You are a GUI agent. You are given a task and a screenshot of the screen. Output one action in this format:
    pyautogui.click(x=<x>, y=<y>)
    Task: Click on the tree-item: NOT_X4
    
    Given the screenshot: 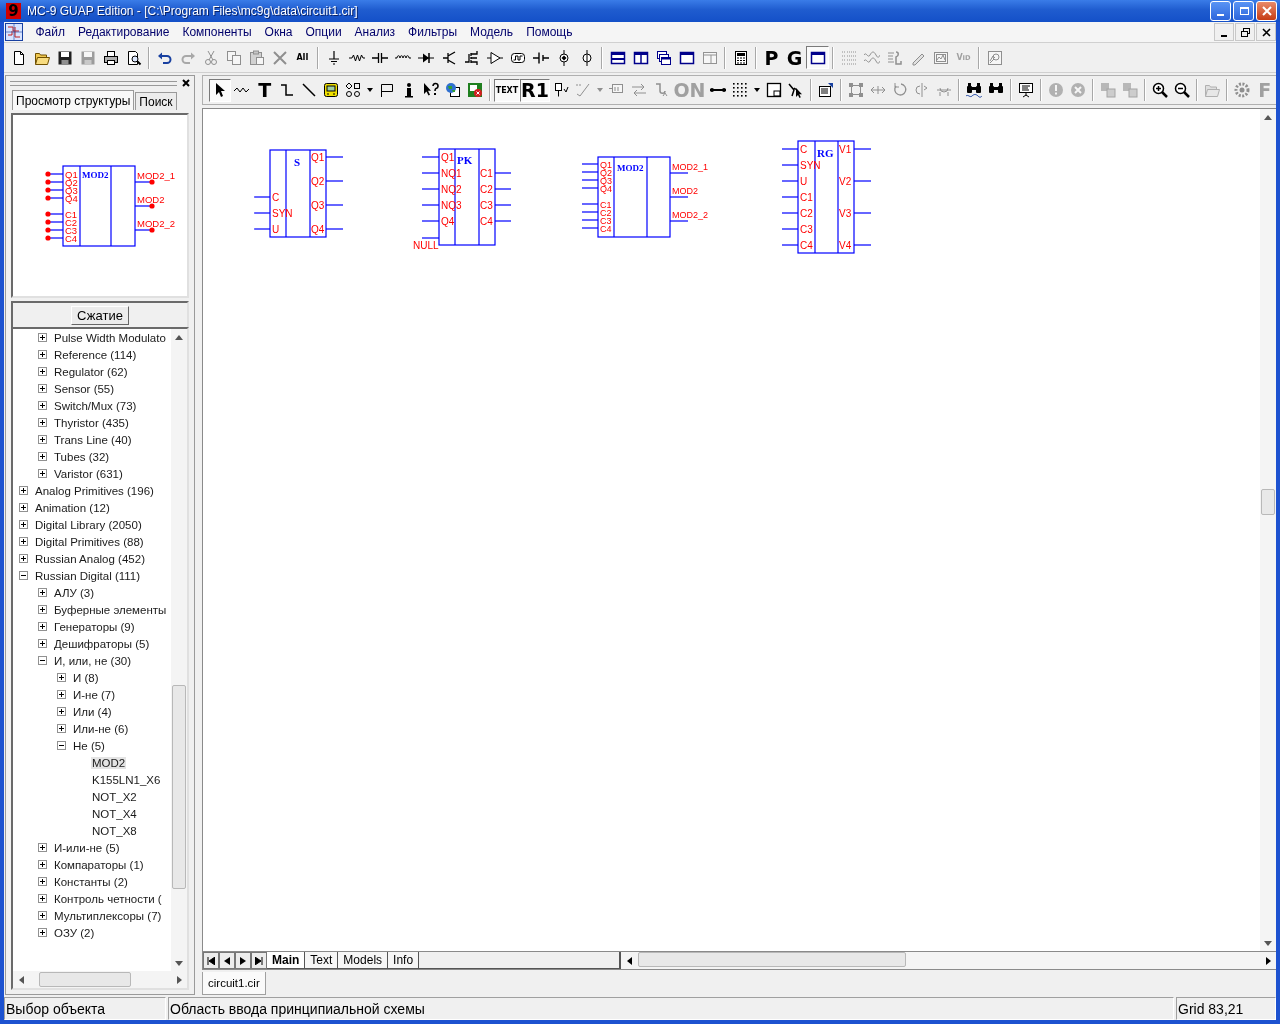 What is the action you would take?
    pyautogui.click(x=114, y=813)
    